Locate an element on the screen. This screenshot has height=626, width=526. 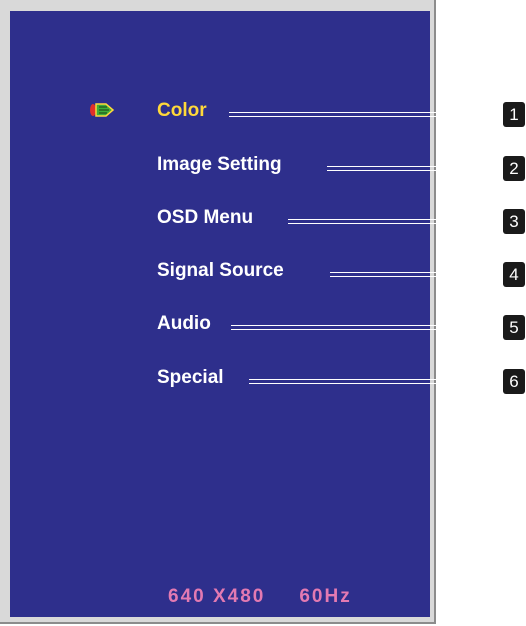
menu-item-color: Color is located at coordinates (182, 111).